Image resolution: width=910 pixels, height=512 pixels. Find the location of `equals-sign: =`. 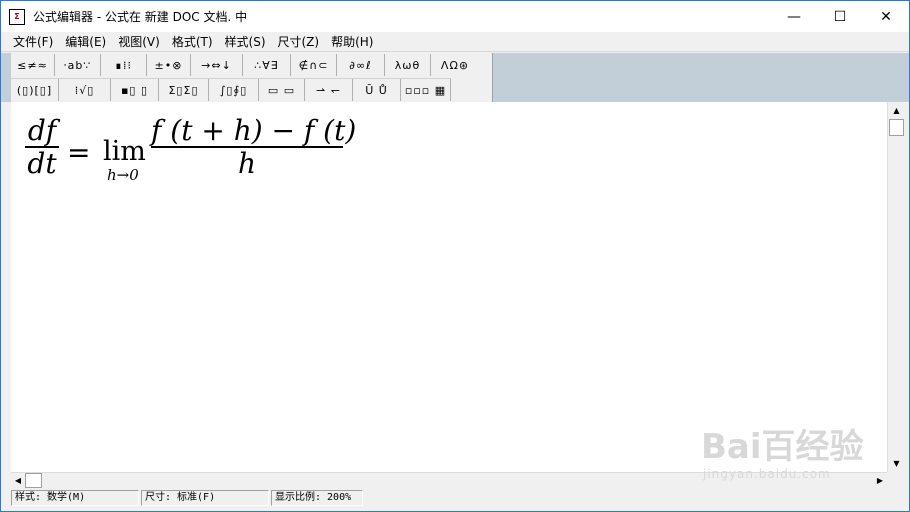

equals-sign: = is located at coordinates (79, 152).